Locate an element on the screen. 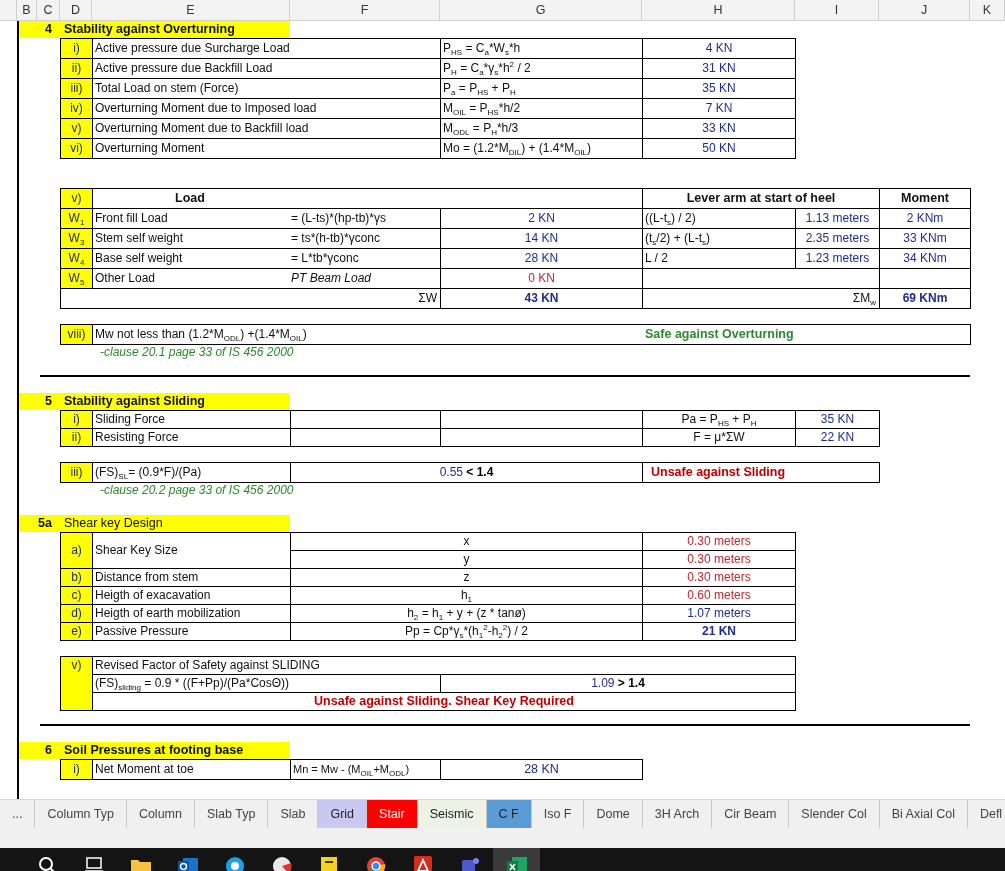  item-label: Mw not less than (1.2*M$_{ODL}$) +(1.4*M$_{OIL}$) is located at coordinates (367, 334).